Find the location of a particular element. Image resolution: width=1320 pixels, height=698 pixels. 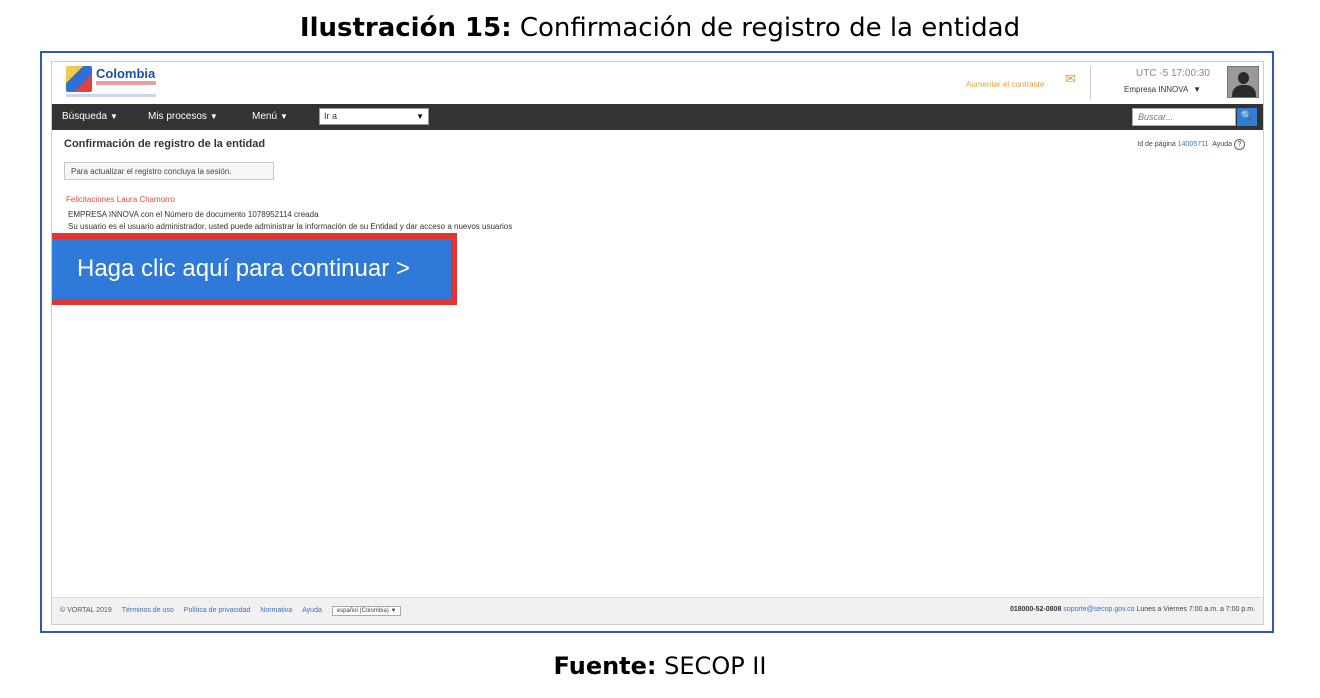

company-name: Empresa INNOVA is located at coordinates (1156, 89).